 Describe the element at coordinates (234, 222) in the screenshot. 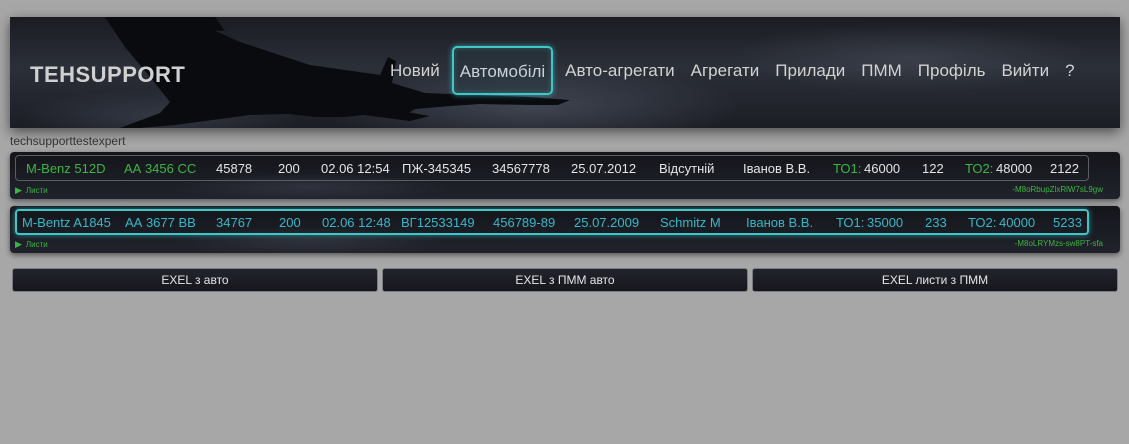

I see `vehicle-mileage: 34767` at that location.